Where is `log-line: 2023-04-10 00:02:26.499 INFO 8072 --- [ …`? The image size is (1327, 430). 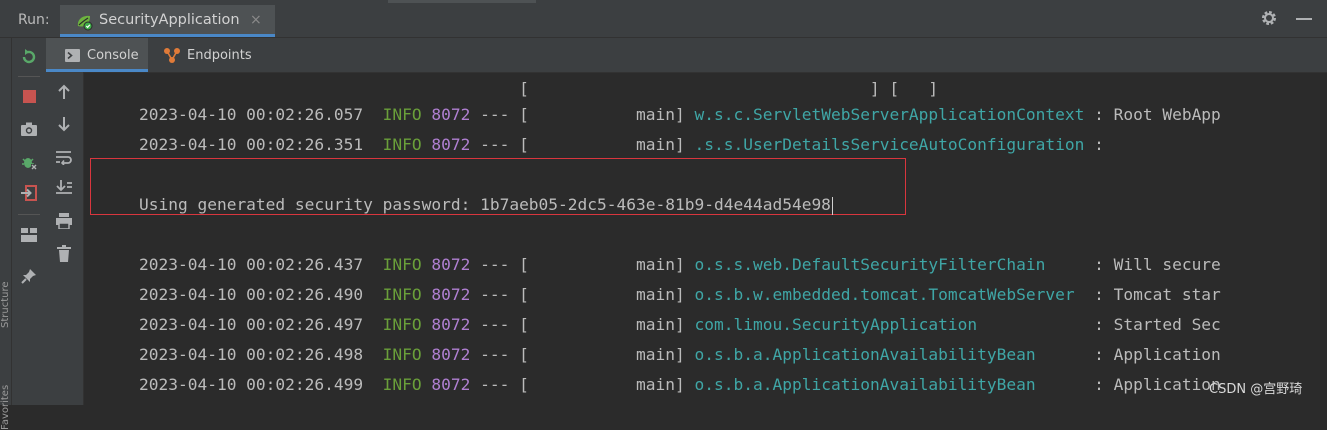
log-line: 2023-04-10 00:02:26.499 INFO 8072 --- [ … is located at coordinates (660, 380).